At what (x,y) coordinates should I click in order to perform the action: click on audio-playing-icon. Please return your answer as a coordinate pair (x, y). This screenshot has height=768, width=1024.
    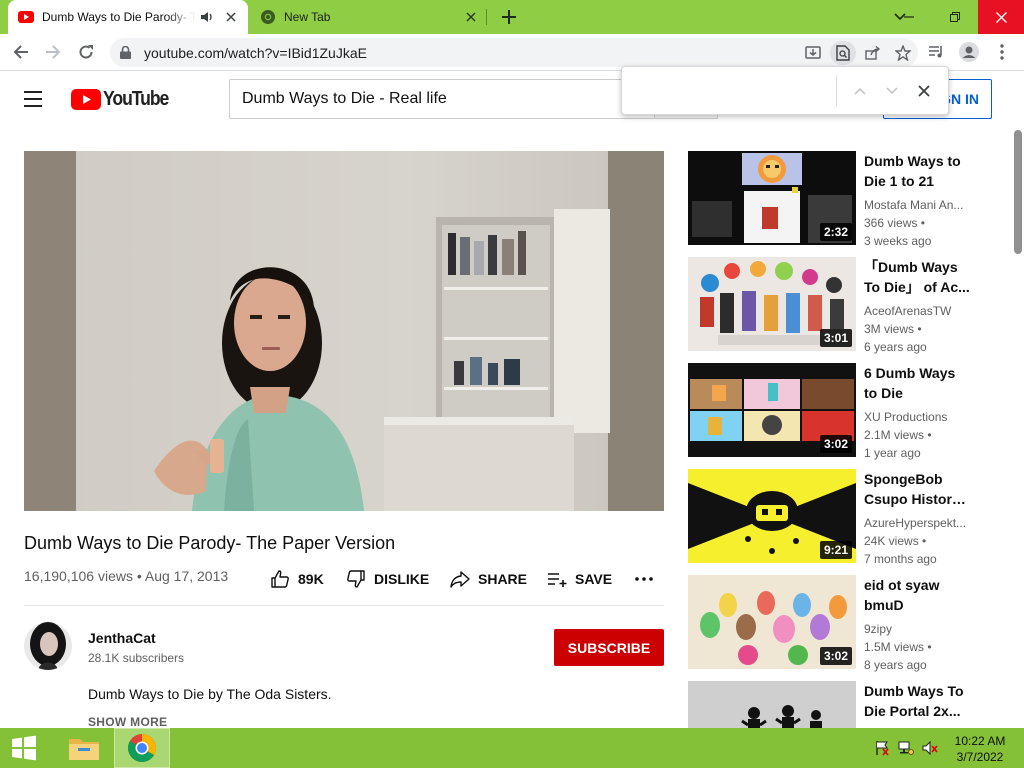
    Looking at the image, I should click on (207, 17).